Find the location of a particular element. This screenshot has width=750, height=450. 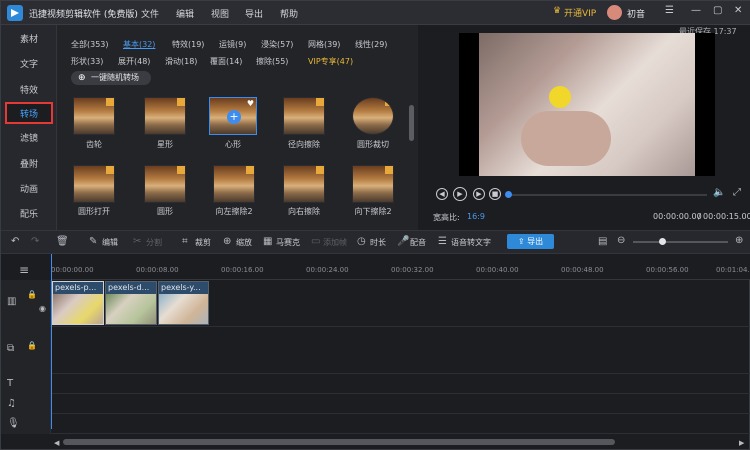

zoom-in-icon: ⊕ is located at coordinates (739, 240).